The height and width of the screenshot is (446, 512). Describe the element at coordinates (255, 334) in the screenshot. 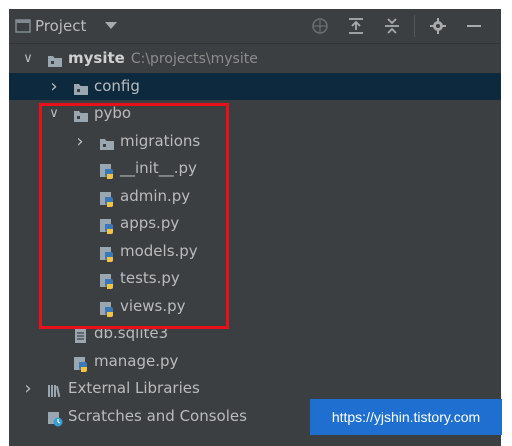

I see `tree-item: db.sqlite3` at that location.